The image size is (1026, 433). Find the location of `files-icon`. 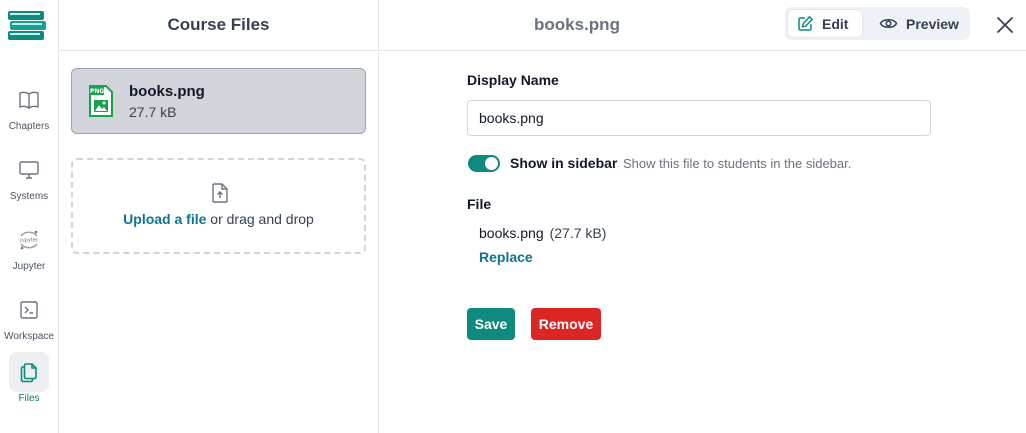

files-icon is located at coordinates (29, 372).